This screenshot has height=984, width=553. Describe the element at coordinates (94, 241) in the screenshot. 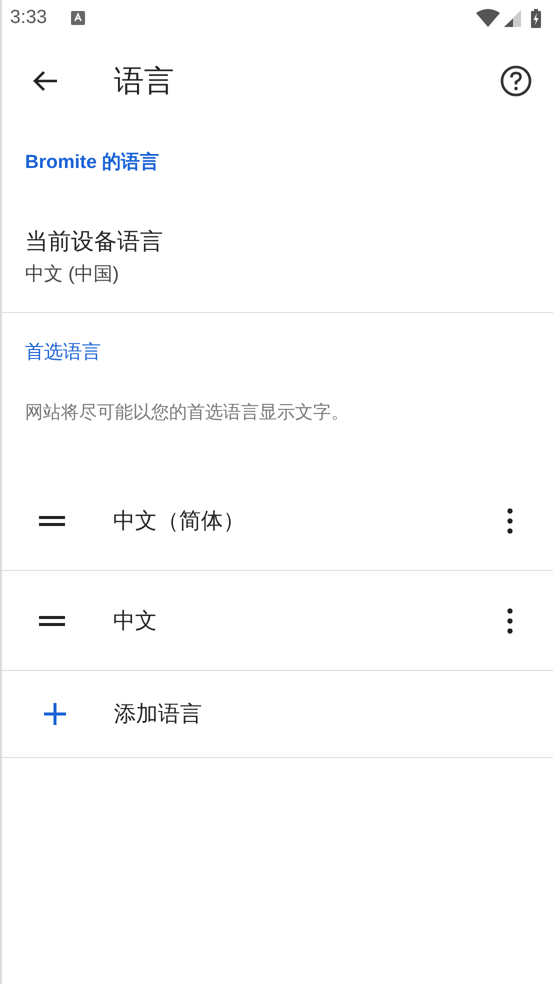

I see `item-title: 当前设备语言` at that location.